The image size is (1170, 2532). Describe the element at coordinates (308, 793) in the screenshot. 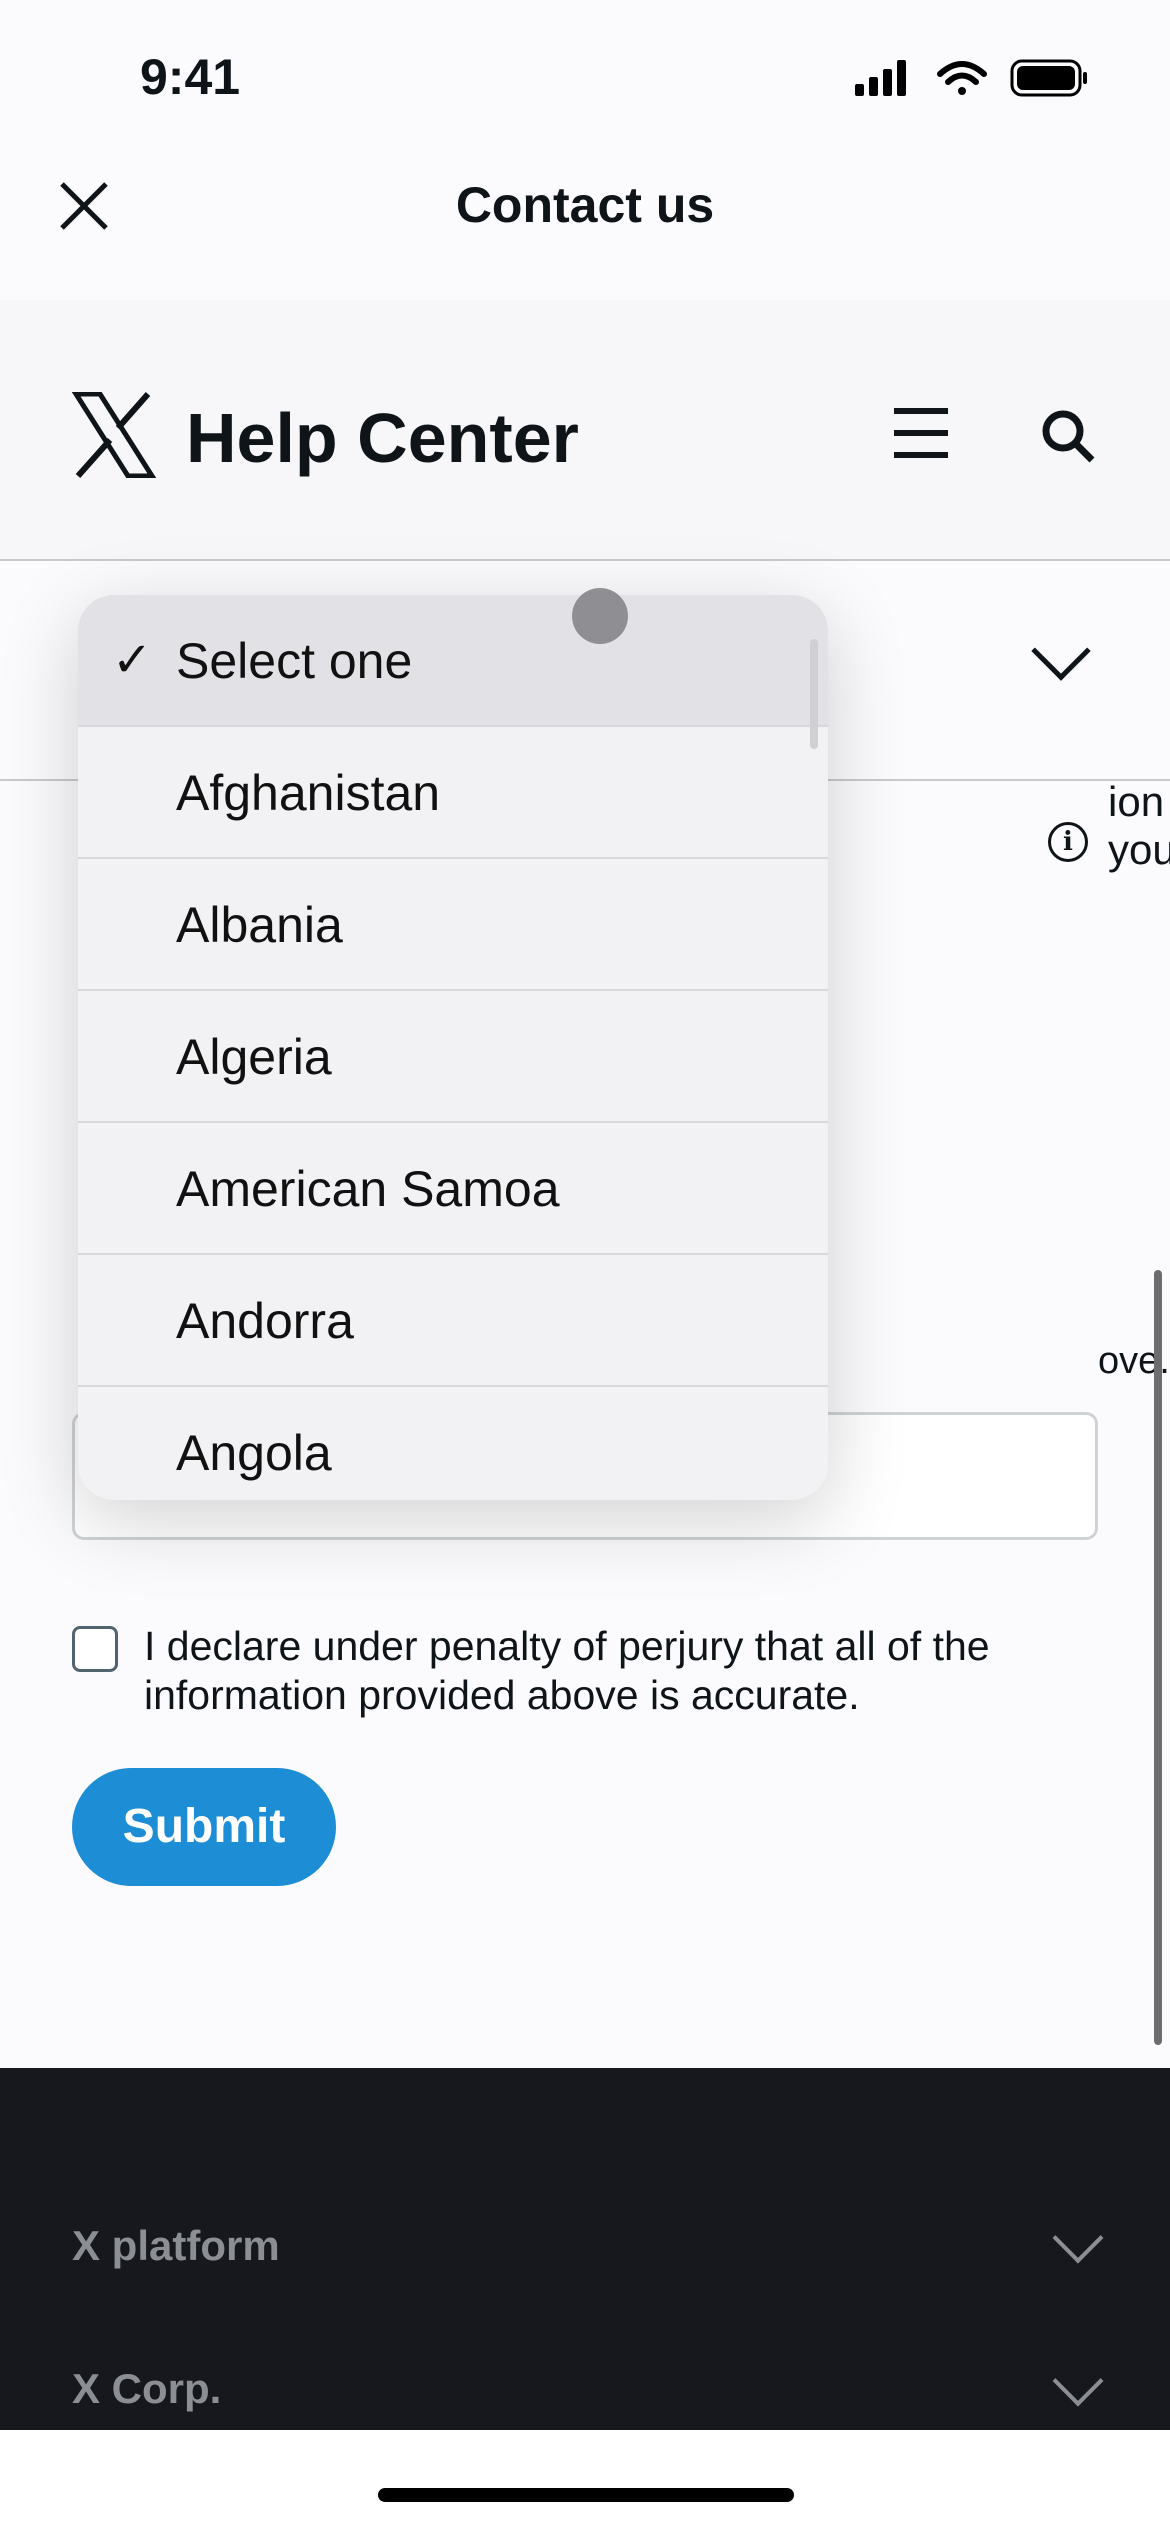

I see `option-label: Afghanistan` at that location.